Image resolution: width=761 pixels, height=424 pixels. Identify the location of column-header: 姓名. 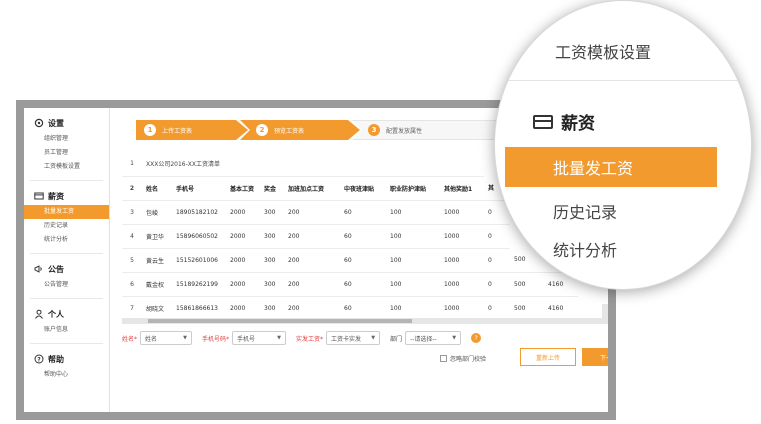
(157, 188).